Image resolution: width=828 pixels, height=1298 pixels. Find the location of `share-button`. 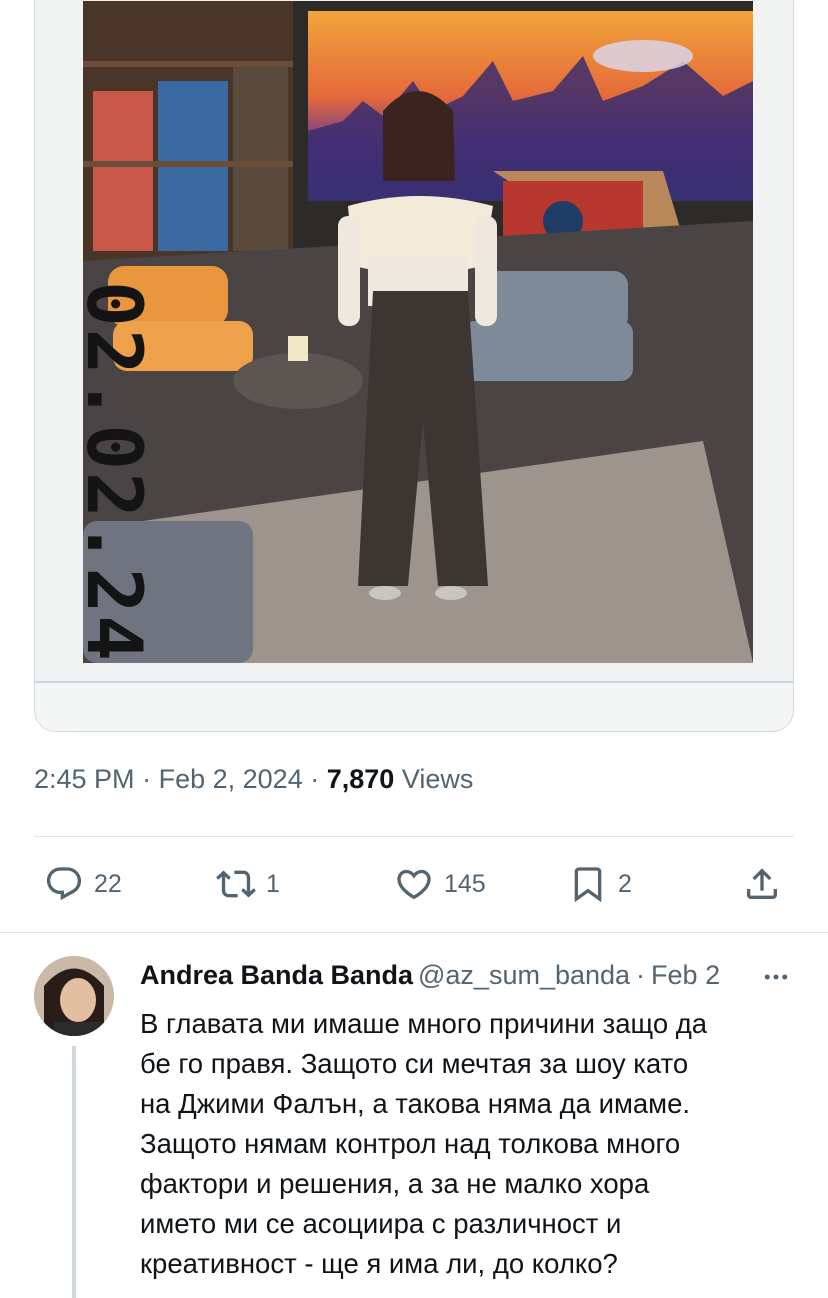

share-button is located at coordinates (762, 884).